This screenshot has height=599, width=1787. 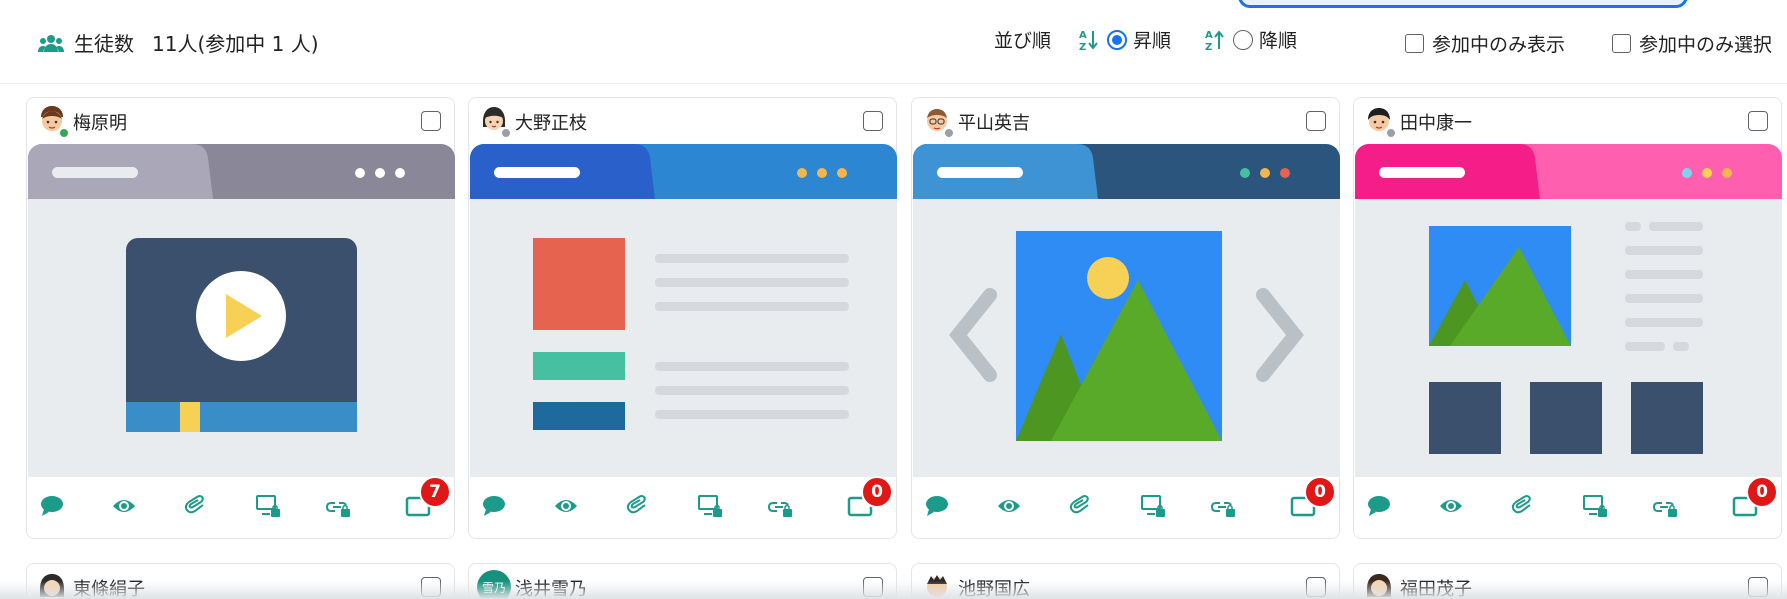 What do you see at coordinates (1243, 39) in the screenshot?
I see `sort-desc-radio` at bounding box center [1243, 39].